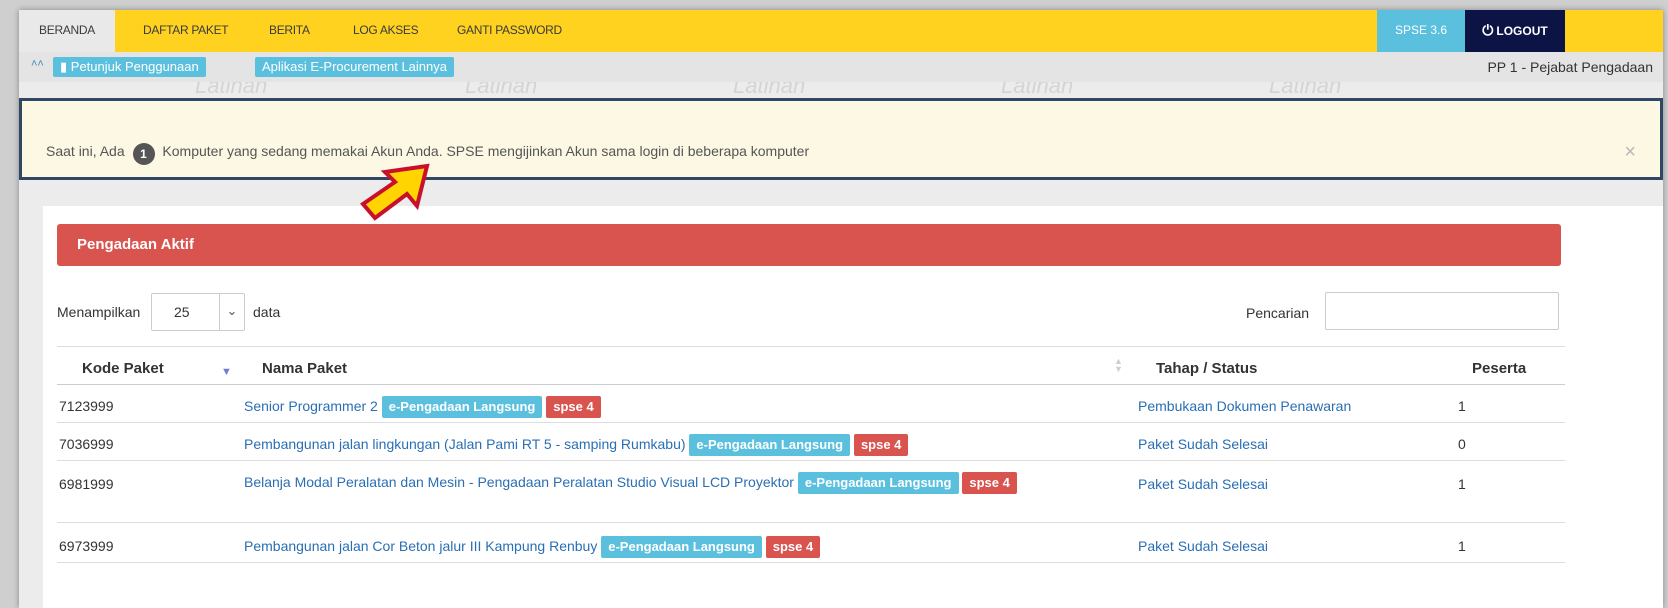  What do you see at coordinates (811, 384) in the screenshot?
I see `header-divider` at bounding box center [811, 384].